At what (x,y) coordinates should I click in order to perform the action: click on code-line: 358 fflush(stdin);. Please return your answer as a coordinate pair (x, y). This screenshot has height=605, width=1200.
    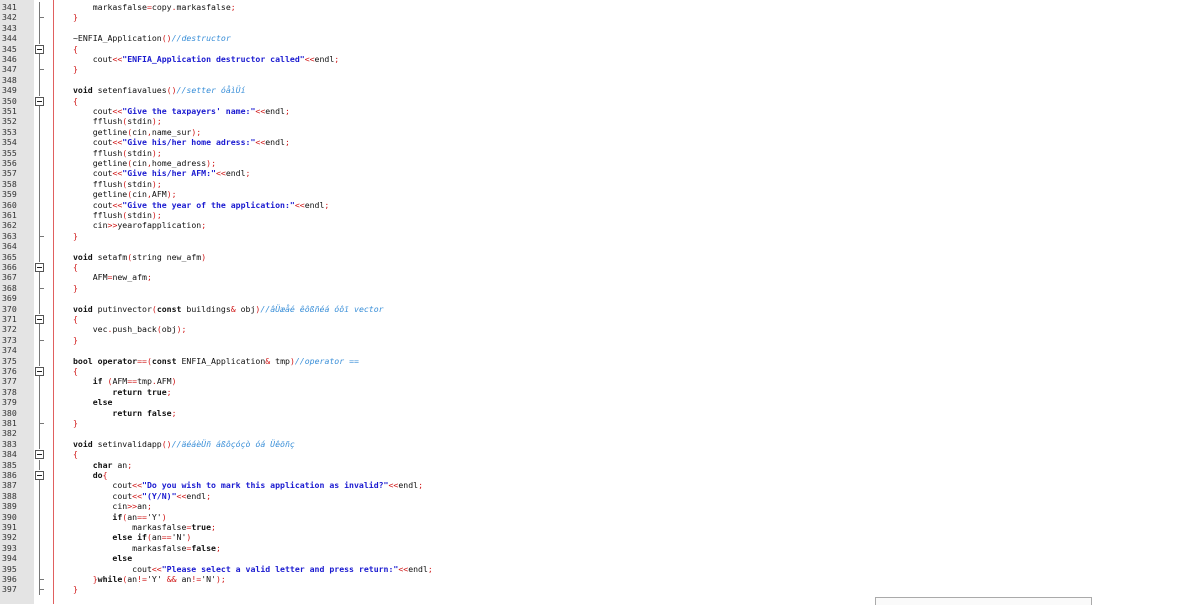
    Looking at the image, I should click on (600, 184).